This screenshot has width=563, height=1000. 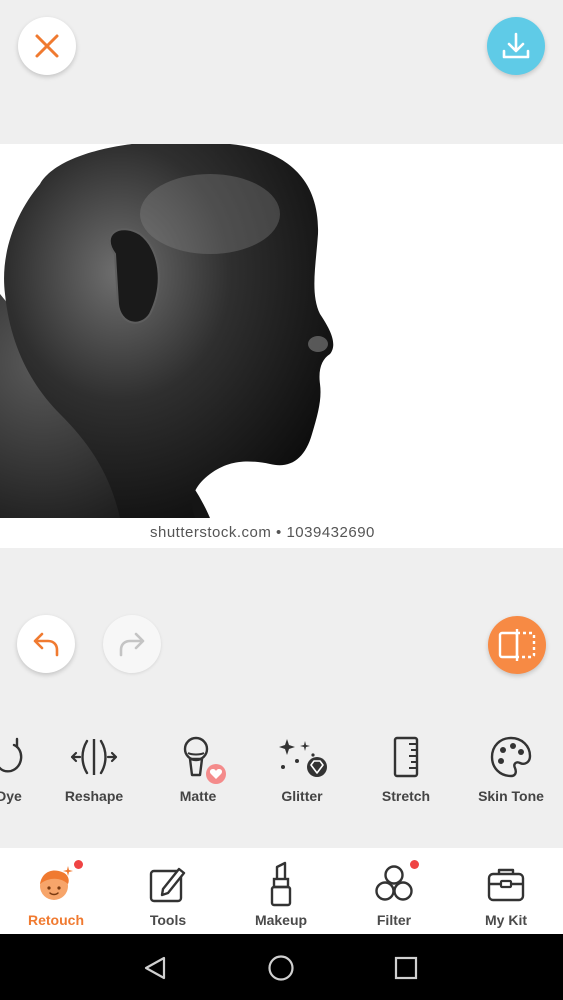 What do you see at coordinates (281, 920) in the screenshot?
I see `tab-label: Makeup` at bounding box center [281, 920].